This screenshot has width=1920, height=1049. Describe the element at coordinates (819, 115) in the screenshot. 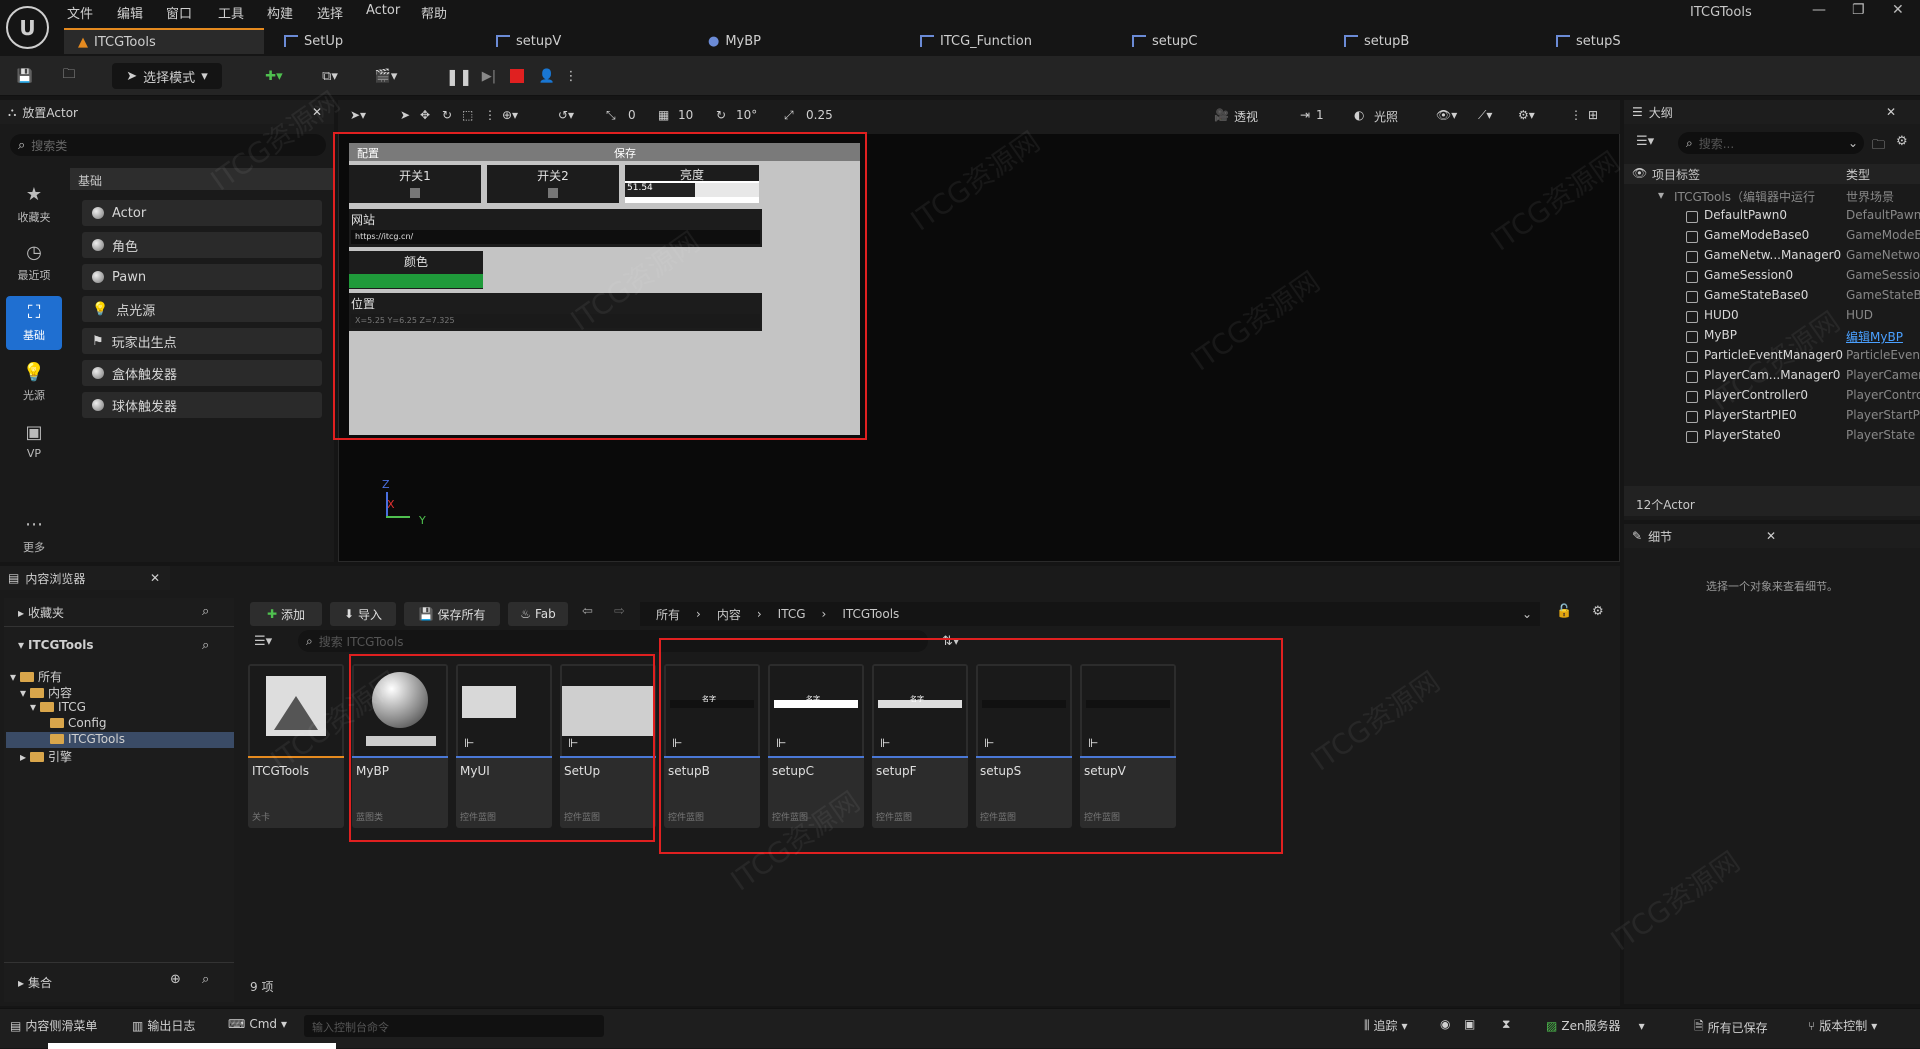

I see `scale-snap-value: 0.25` at that location.